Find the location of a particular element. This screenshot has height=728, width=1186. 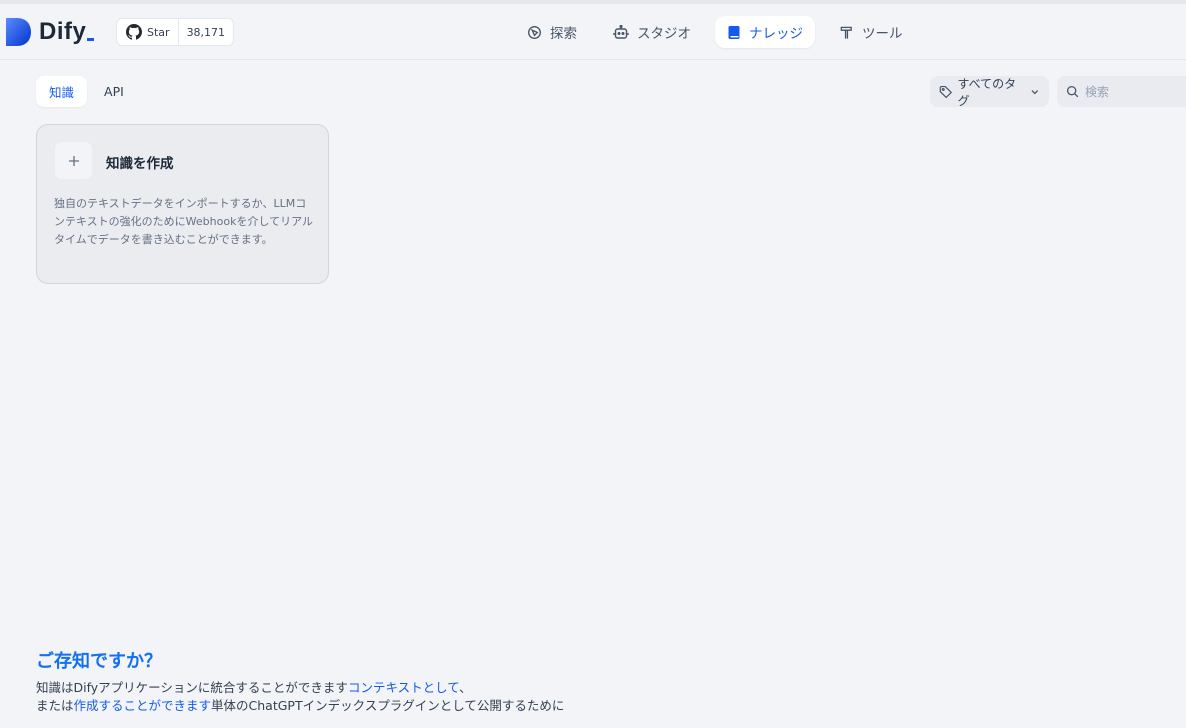

nav-explore-label: 探索 is located at coordinates (563, 34).